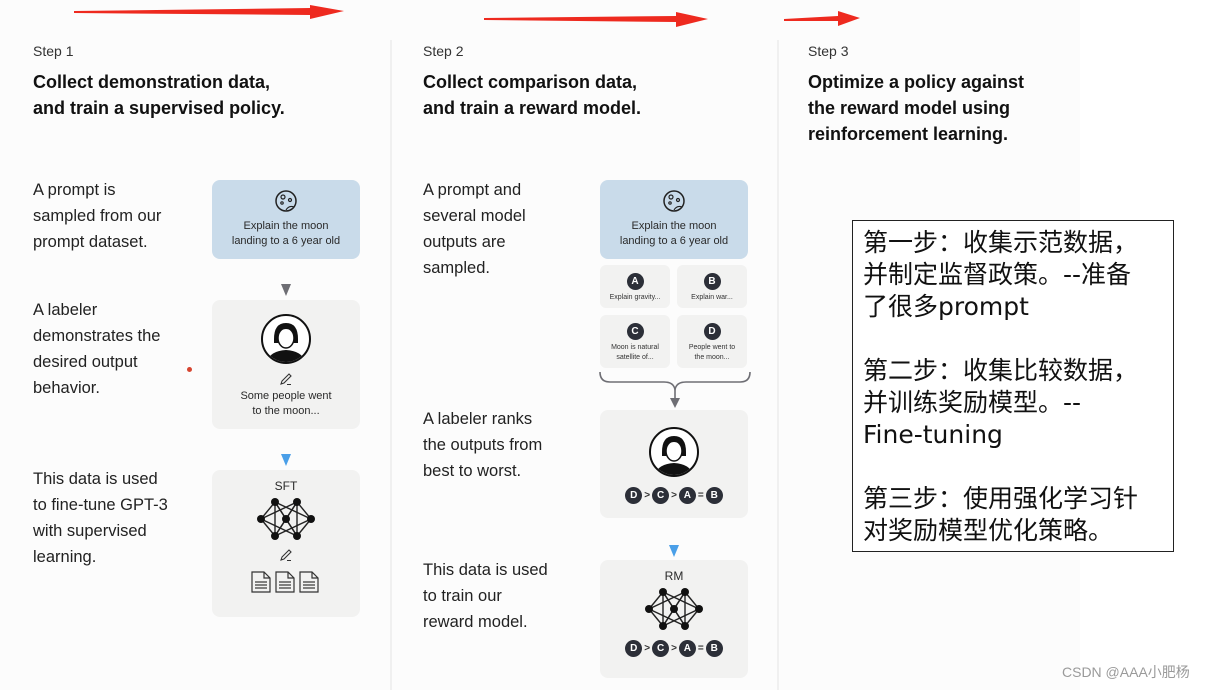 The width and height of the screenshot is (1224, 690). What do you see at coordinates (530, 82) in the screenshot?
I see `title-line: Collect comparison data,` at bounding box center [530, 82].